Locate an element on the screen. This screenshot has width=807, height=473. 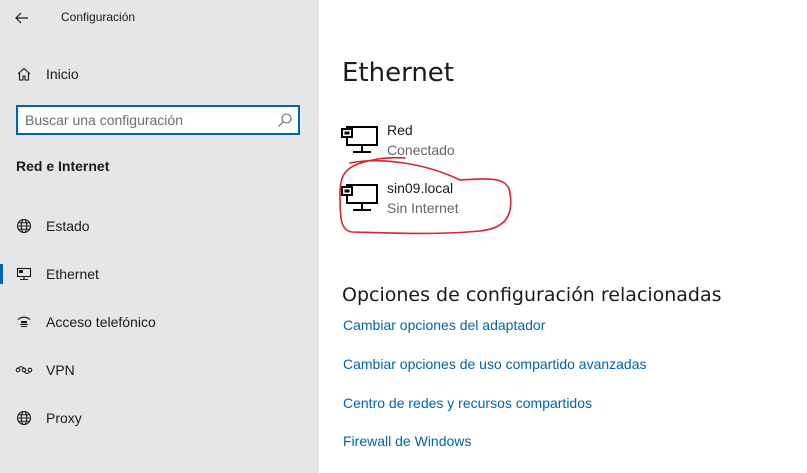
sidebar-item-label: Inicio is located at coordinates (62, 74).